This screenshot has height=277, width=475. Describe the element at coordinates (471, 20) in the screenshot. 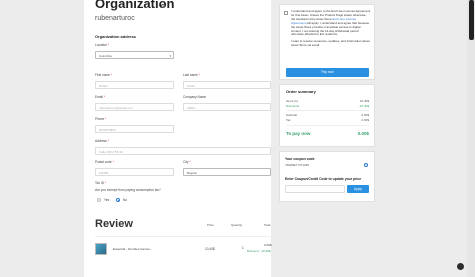

I see `scrollbar-thumb` at that location.